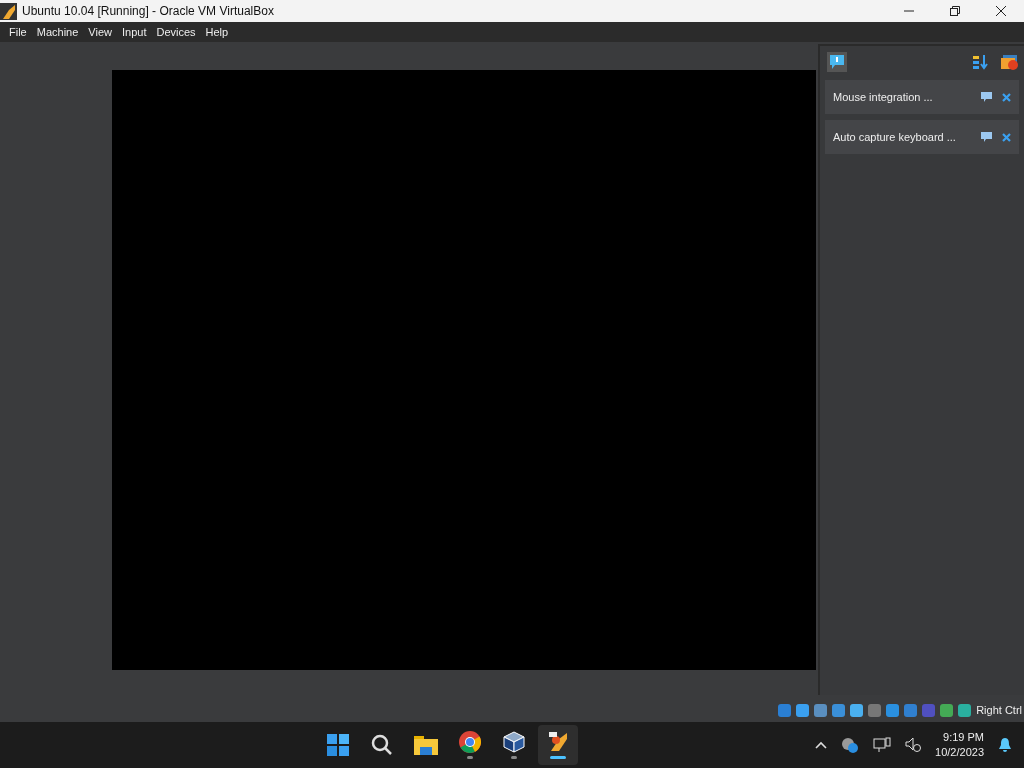 This screenshot has height=768, width=1024. Describe the element at coordinates (176, 32) in the screenshot. I see `menu-item: Devices` at that location.